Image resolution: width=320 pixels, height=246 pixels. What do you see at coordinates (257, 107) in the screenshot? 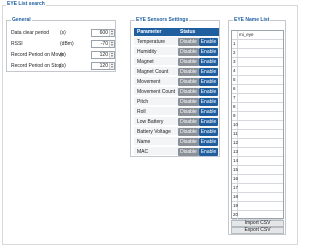
I see `name-list-row: 8` at bounding box center [257, 107].